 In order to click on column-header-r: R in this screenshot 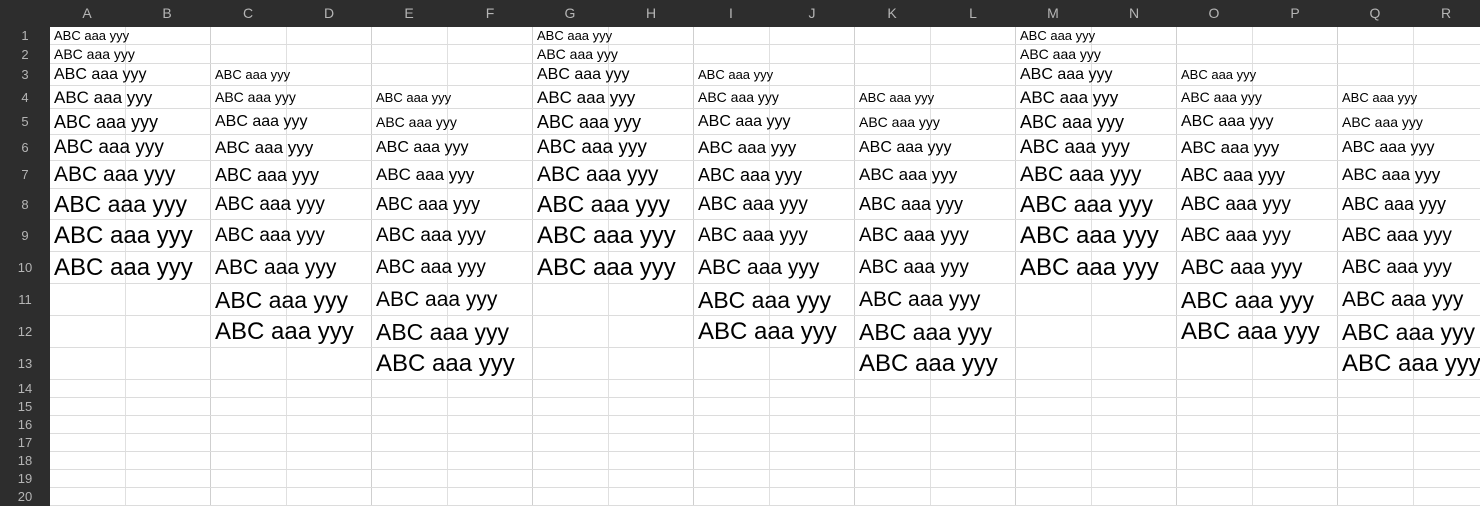, I will do `click(1446, 13)`.